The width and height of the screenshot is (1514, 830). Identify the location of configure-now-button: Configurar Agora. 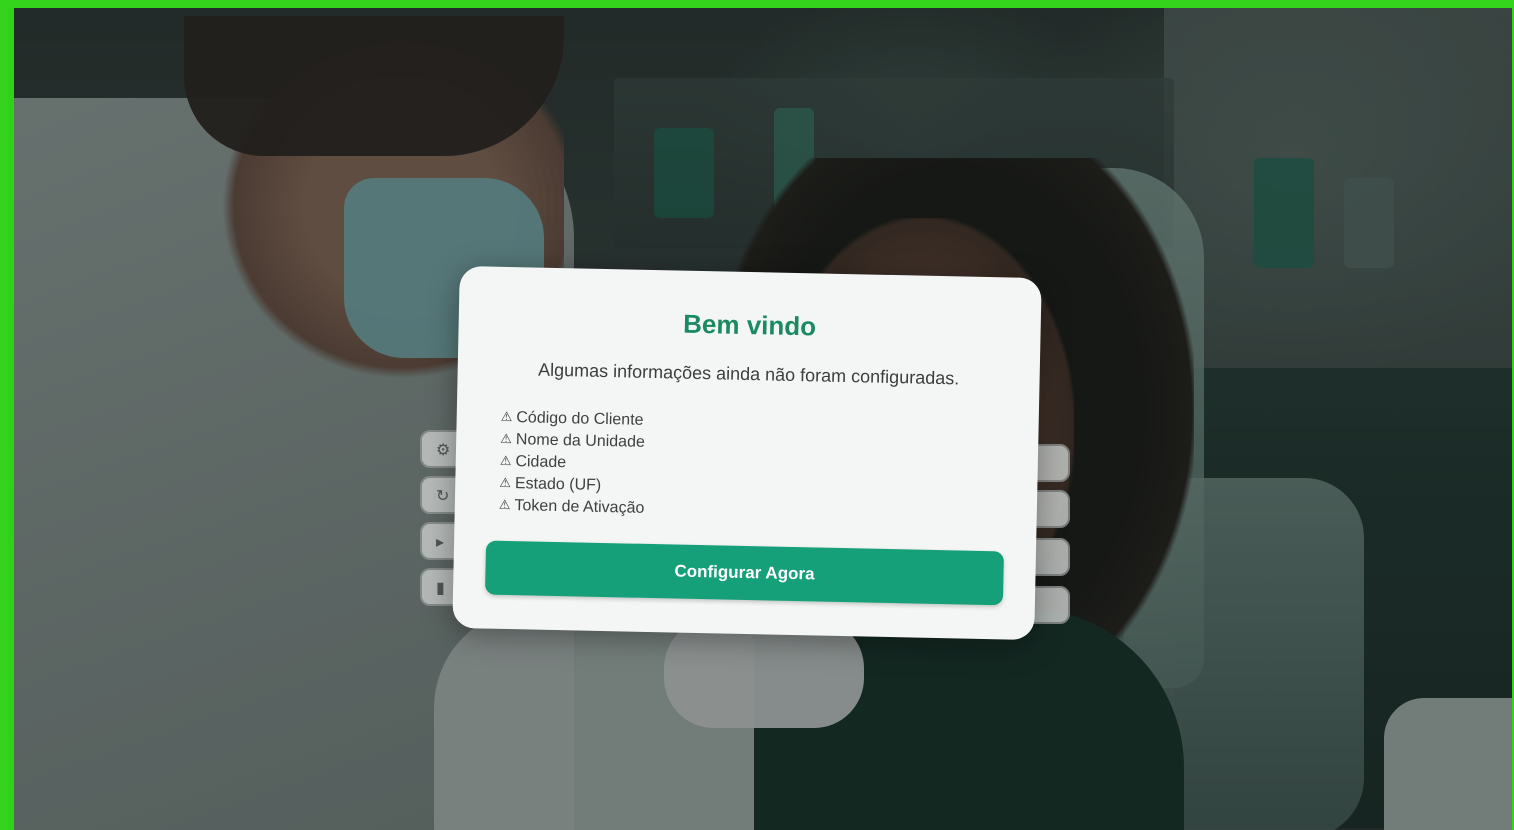
(744, 573).